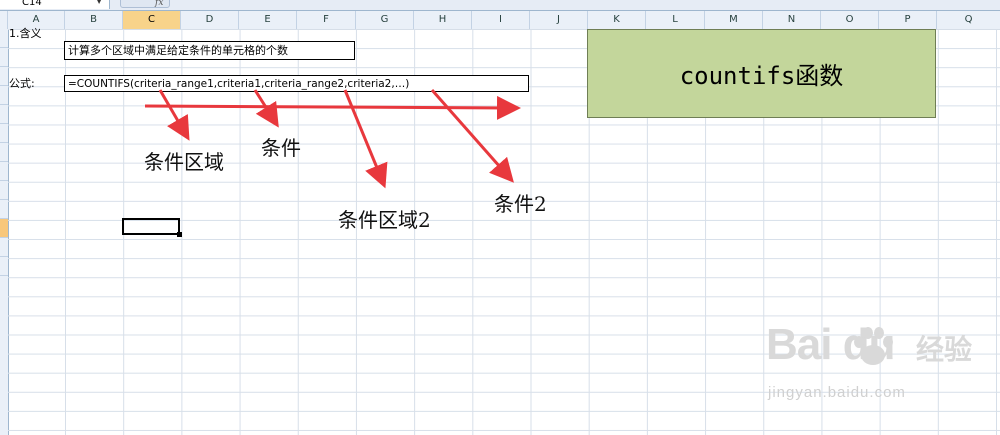  I want to click on arrow-range2, so click(365, 139).